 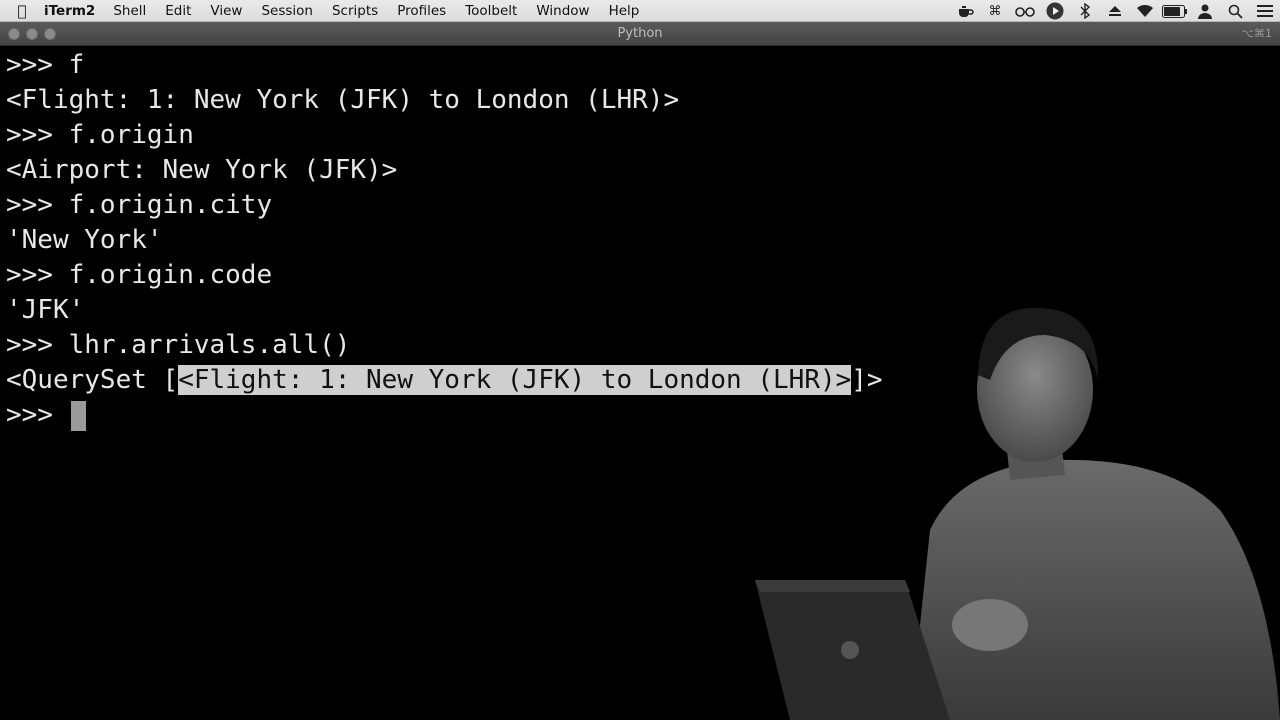 What do you see at coordinates (76, 65) in the screenshot?
I see `command-text: f` at bounding box center [76, 65].